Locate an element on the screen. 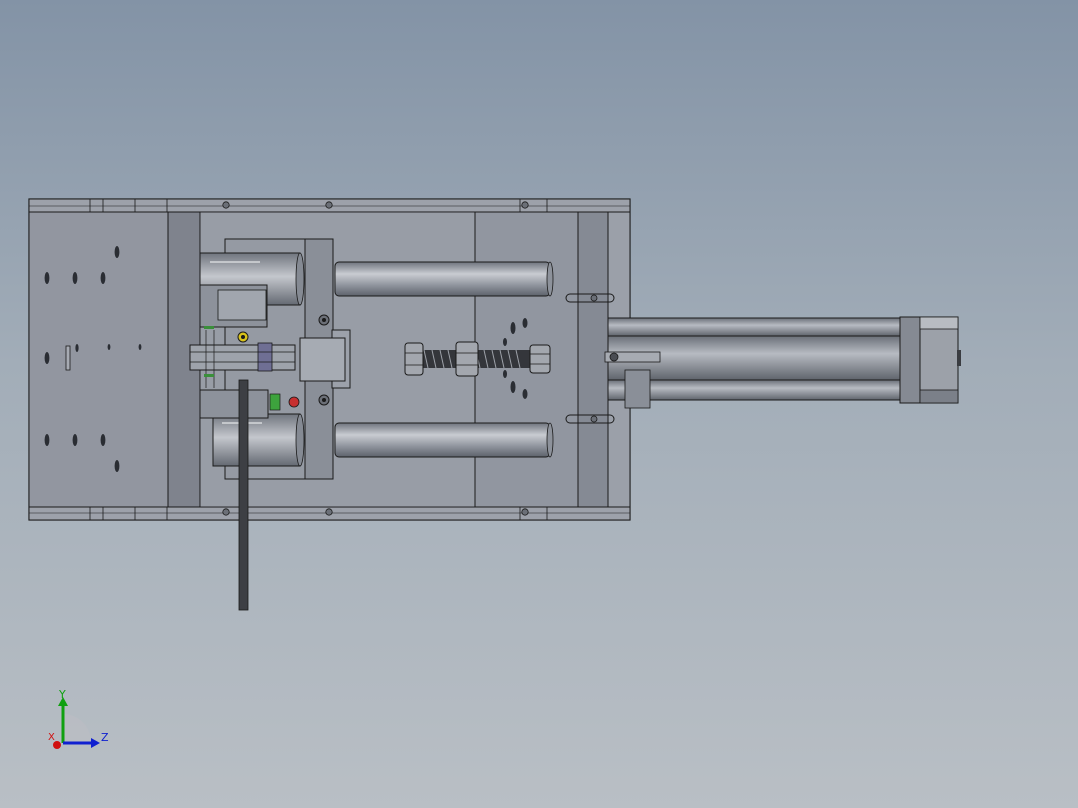  y-axis-label: Y is located at coordinates (62, 694).